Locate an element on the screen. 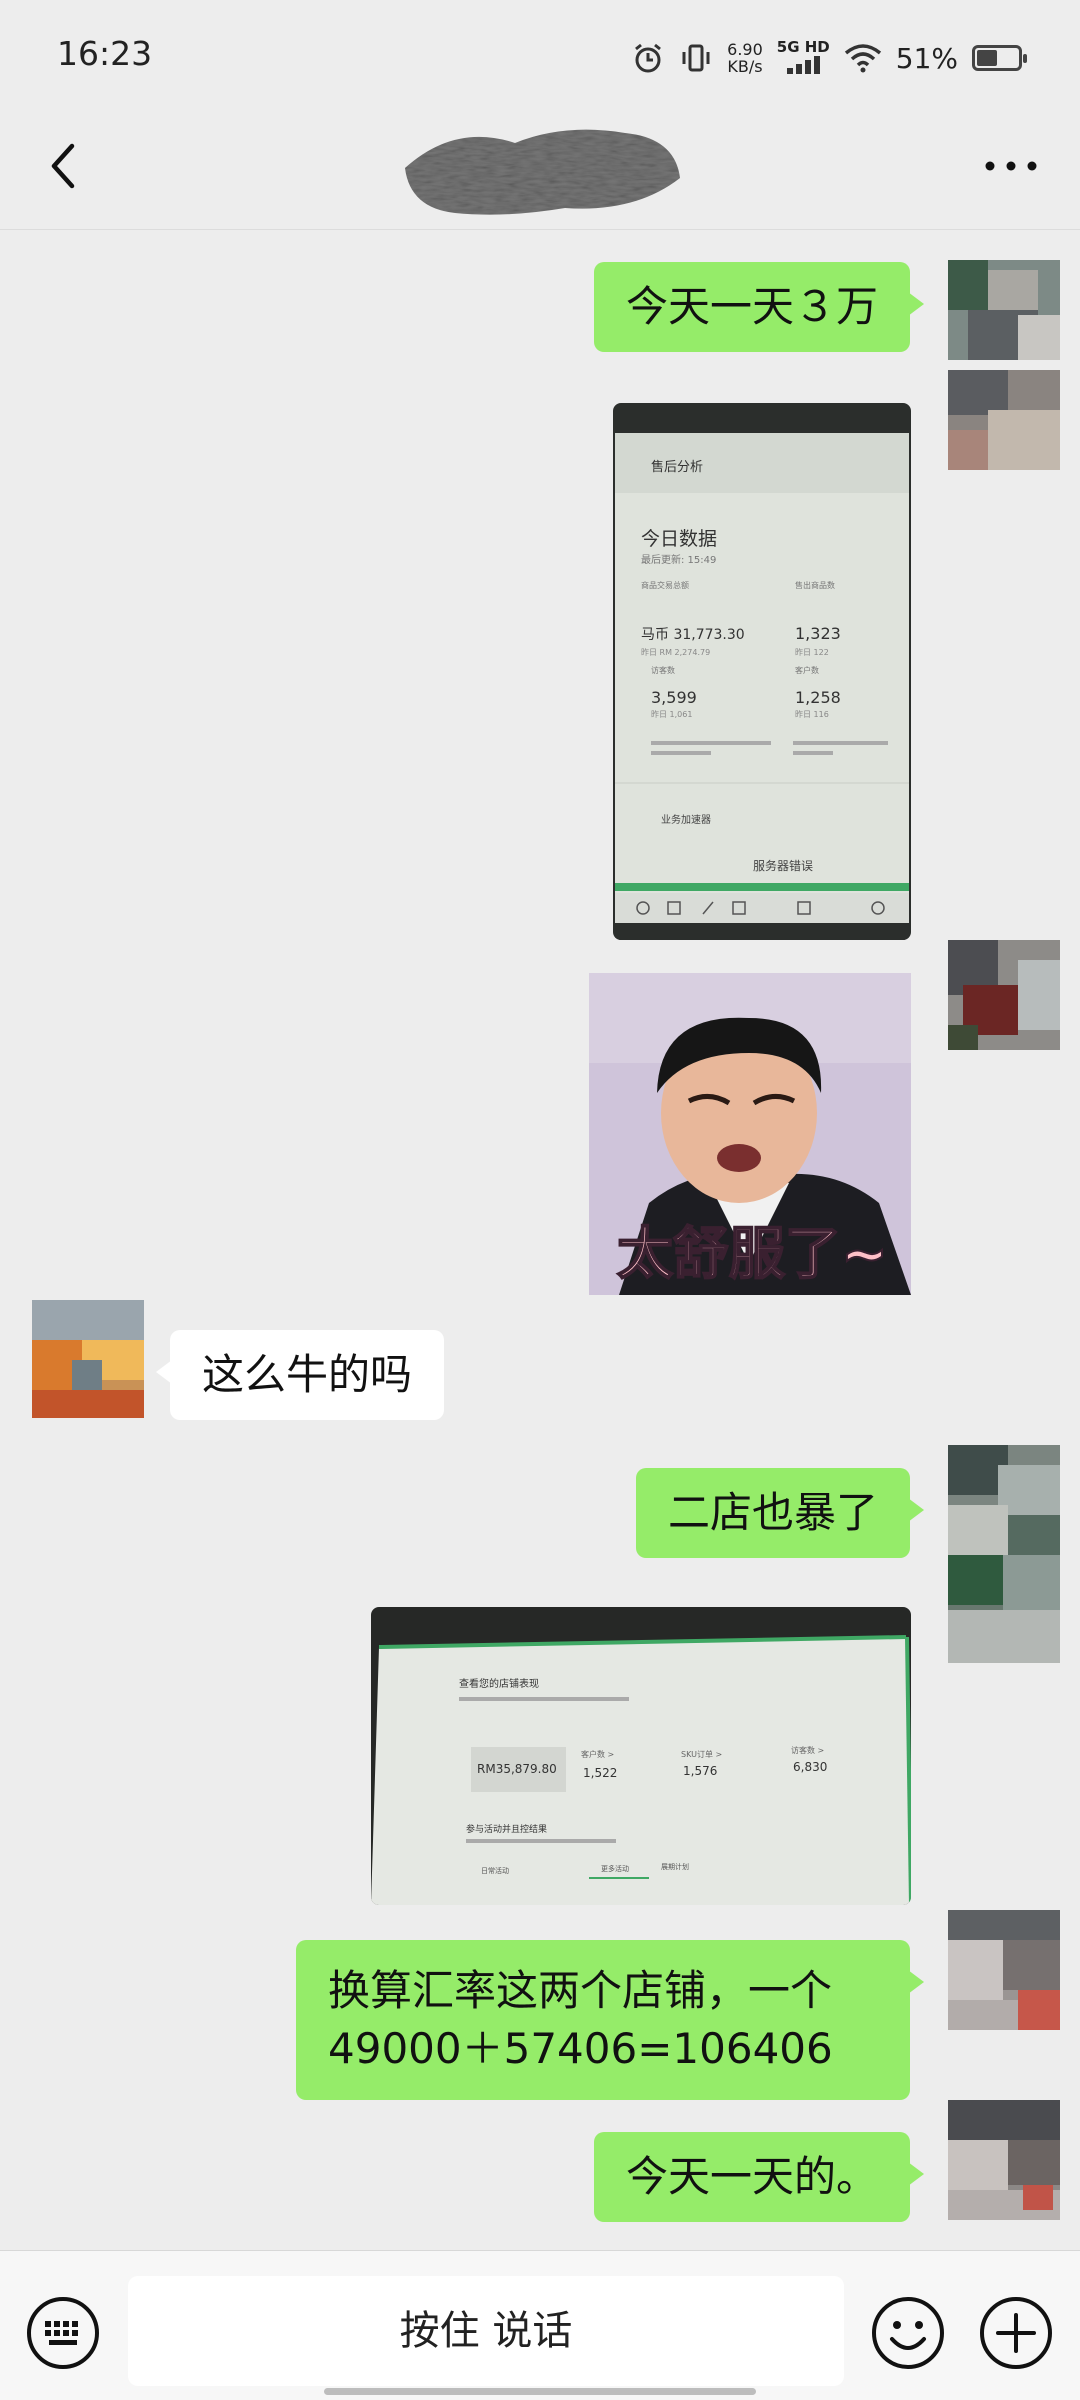  photo2-visitors-label: 访客数 > is located at coordinates (807, 1750).